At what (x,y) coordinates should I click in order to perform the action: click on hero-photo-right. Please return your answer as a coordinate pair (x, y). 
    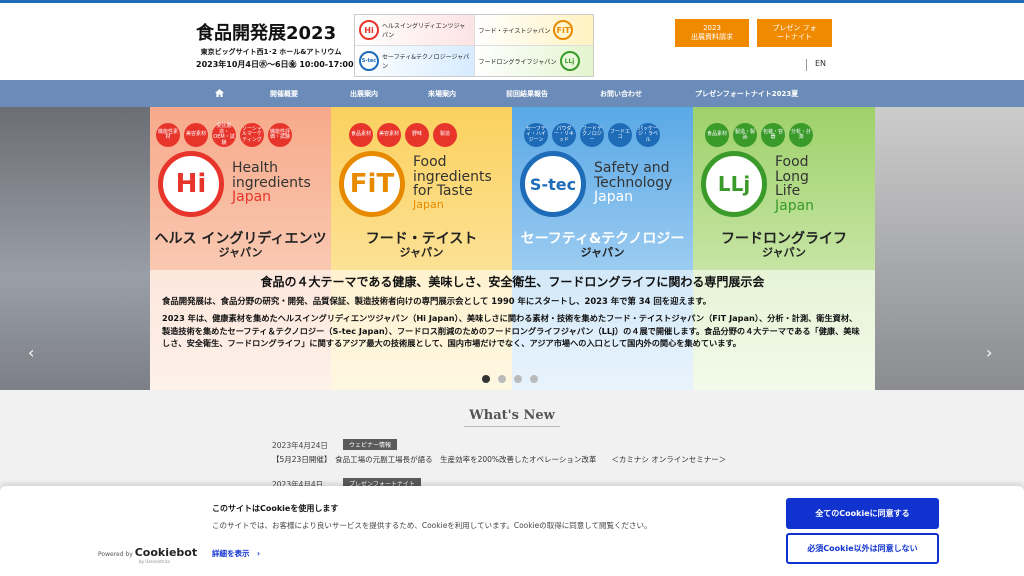
    Looking at the image, I should click on (949, 248).